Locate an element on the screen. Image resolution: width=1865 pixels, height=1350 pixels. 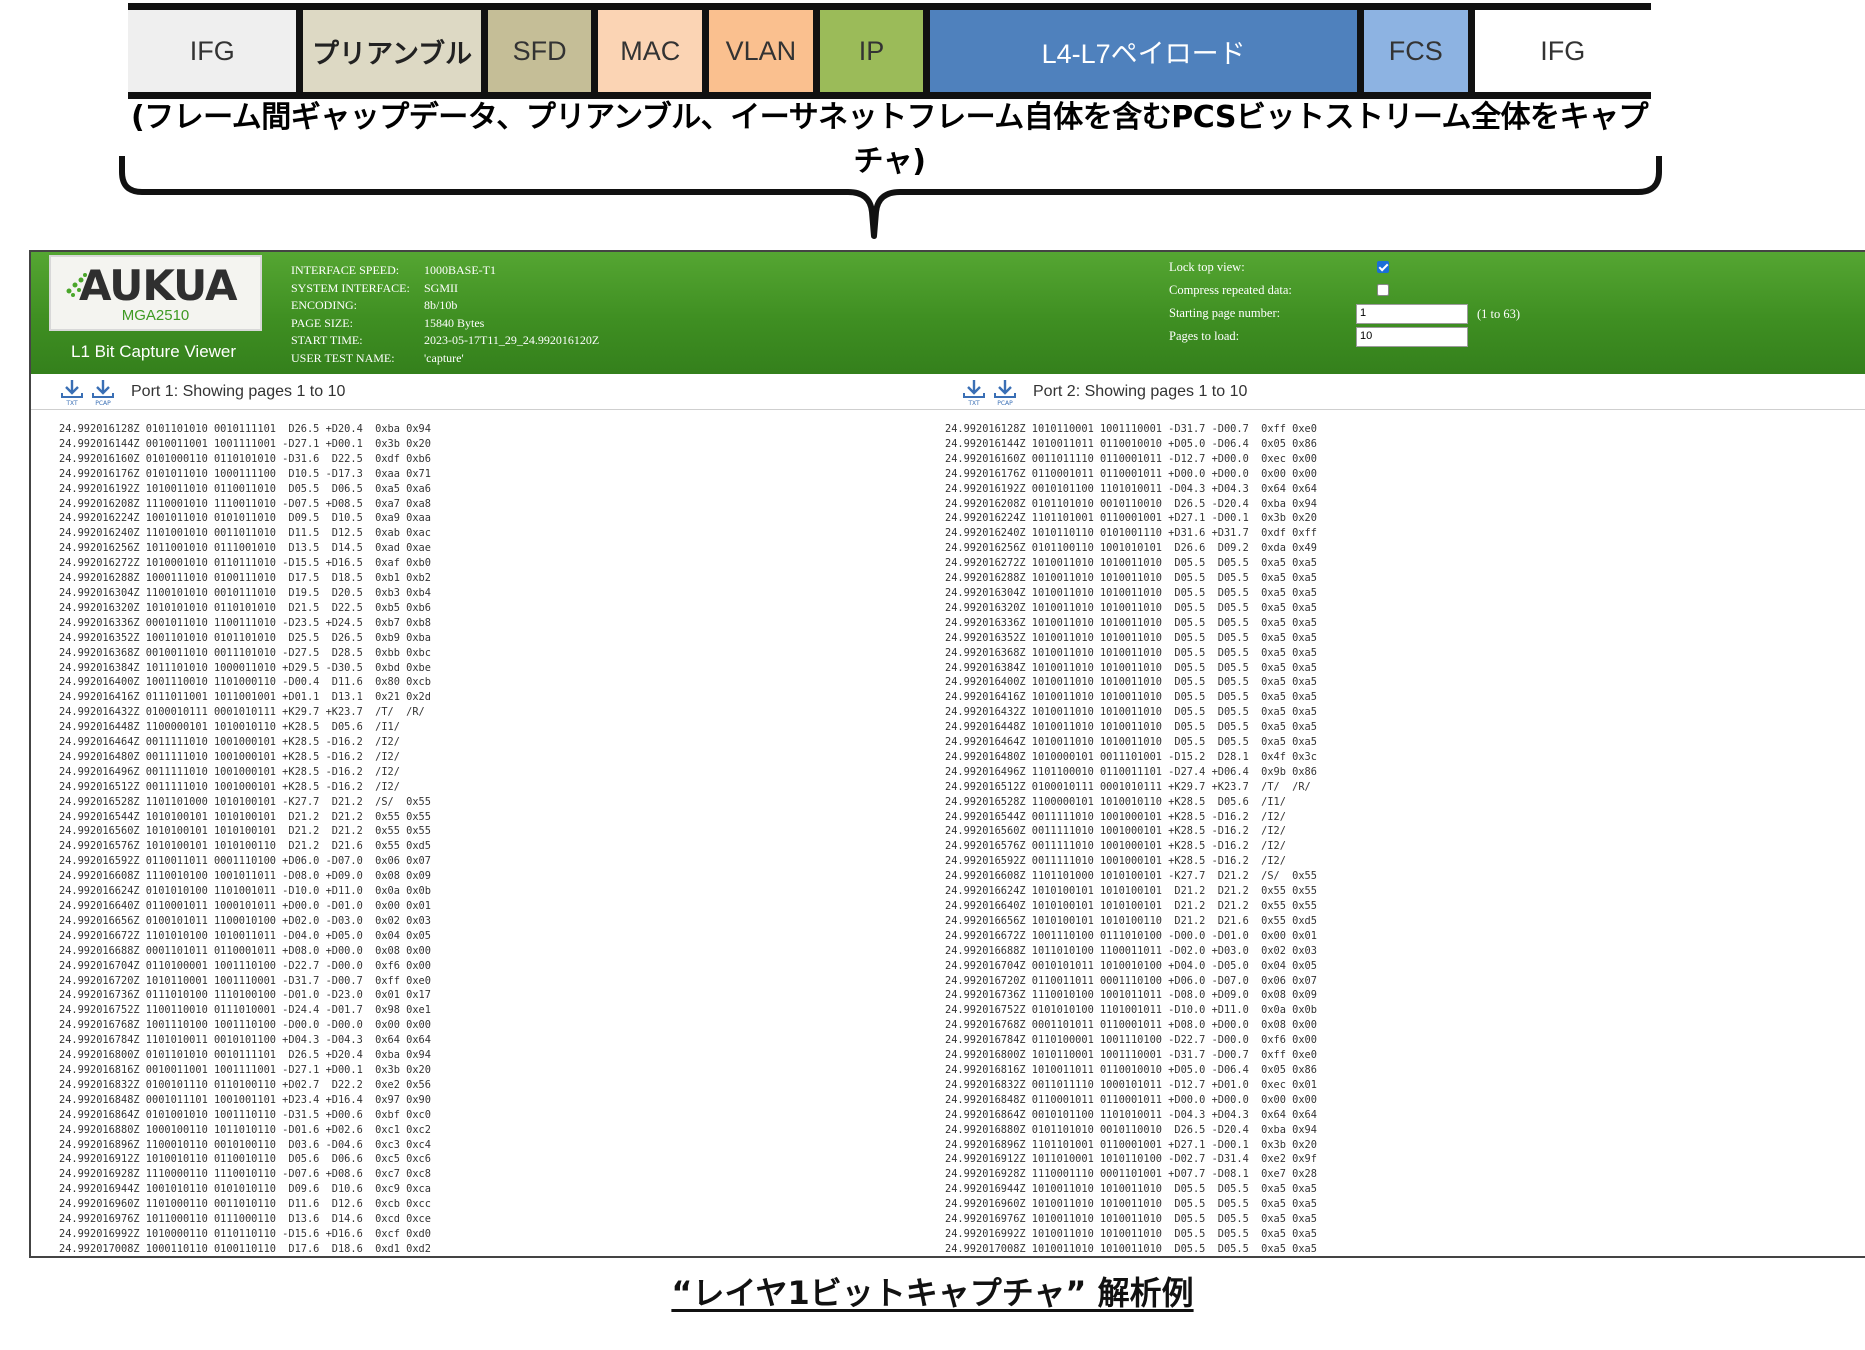
info-value: SGMII is located at coordinates (441, 287).